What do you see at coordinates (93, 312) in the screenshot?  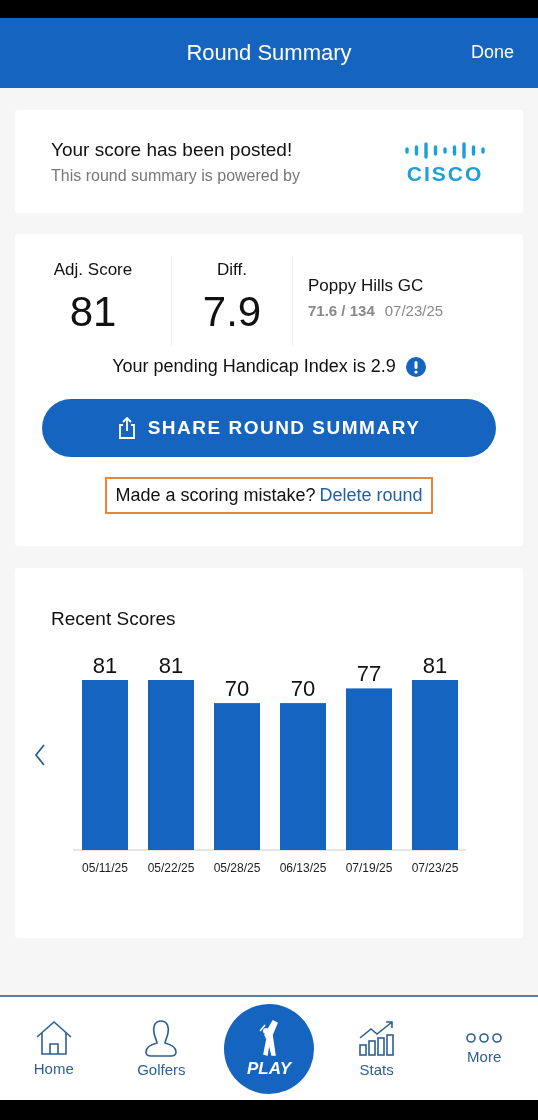 I see `score-value: 81` at bounding box center [93, 312].